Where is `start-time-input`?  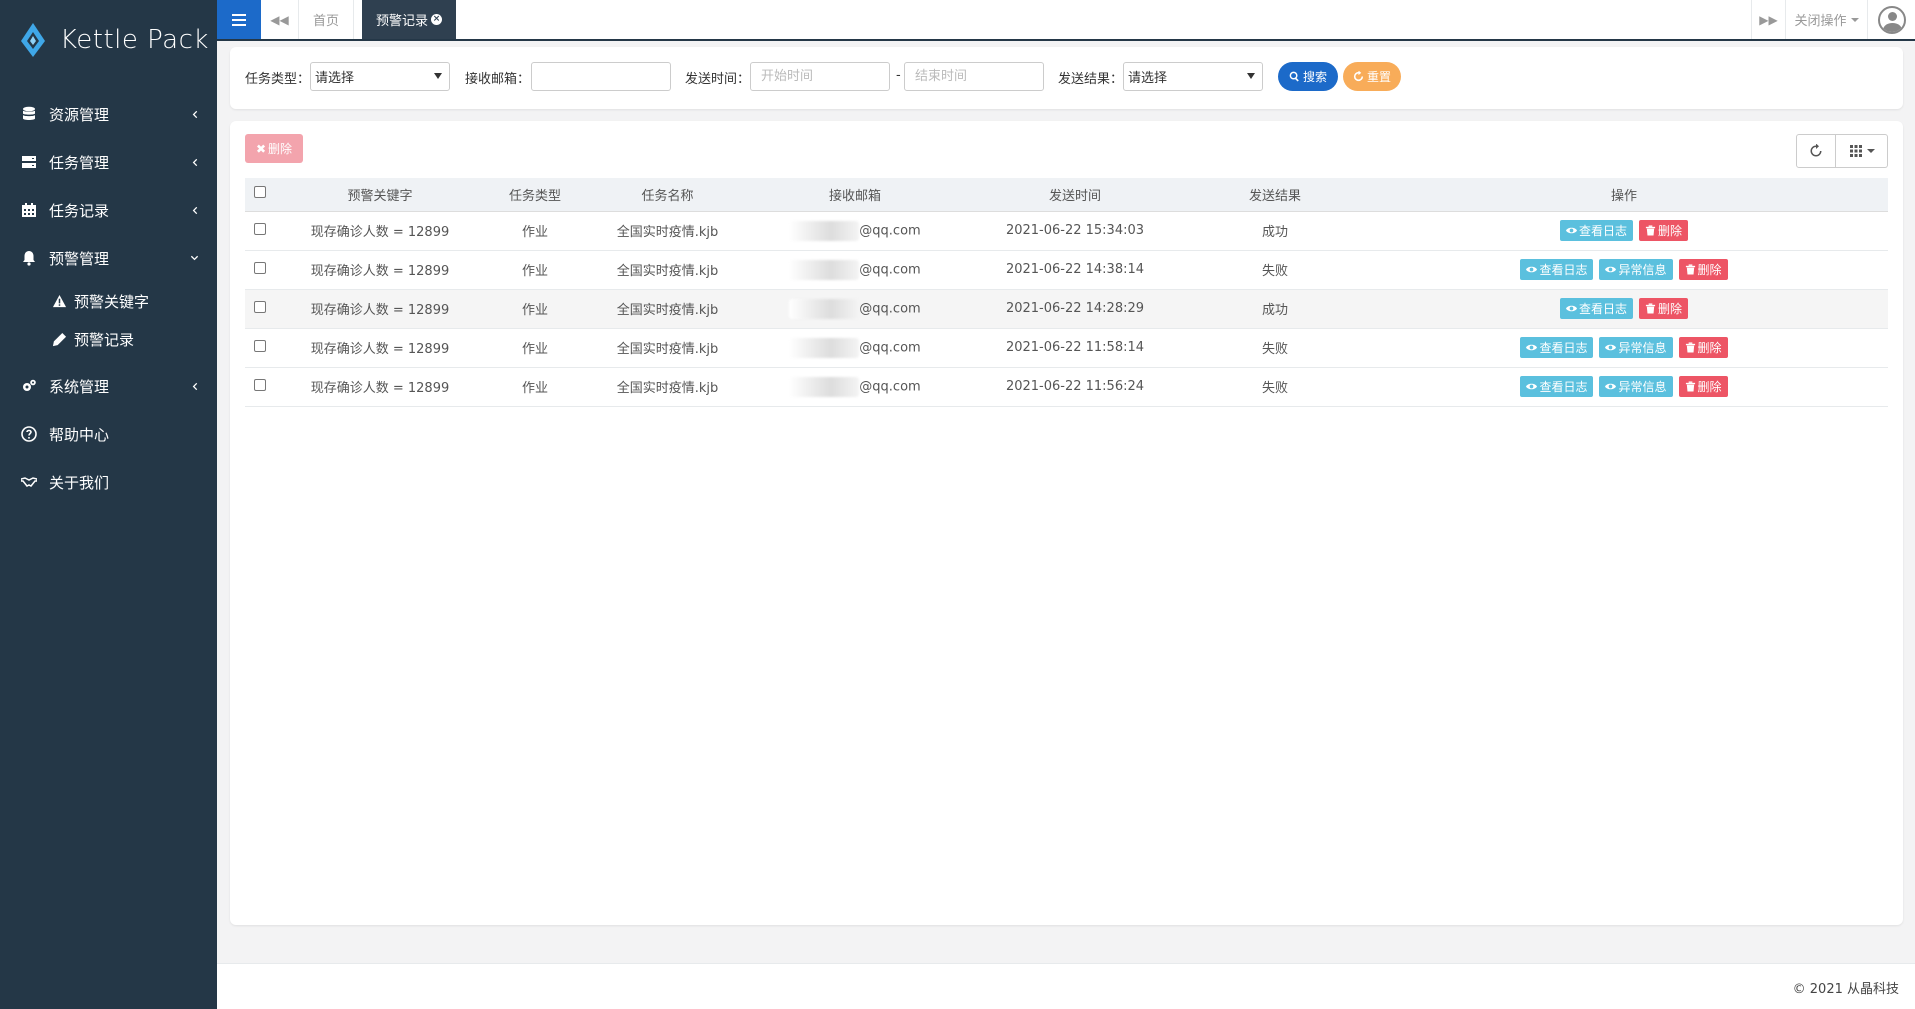
start-time-input is located at coordinates (820, 76).